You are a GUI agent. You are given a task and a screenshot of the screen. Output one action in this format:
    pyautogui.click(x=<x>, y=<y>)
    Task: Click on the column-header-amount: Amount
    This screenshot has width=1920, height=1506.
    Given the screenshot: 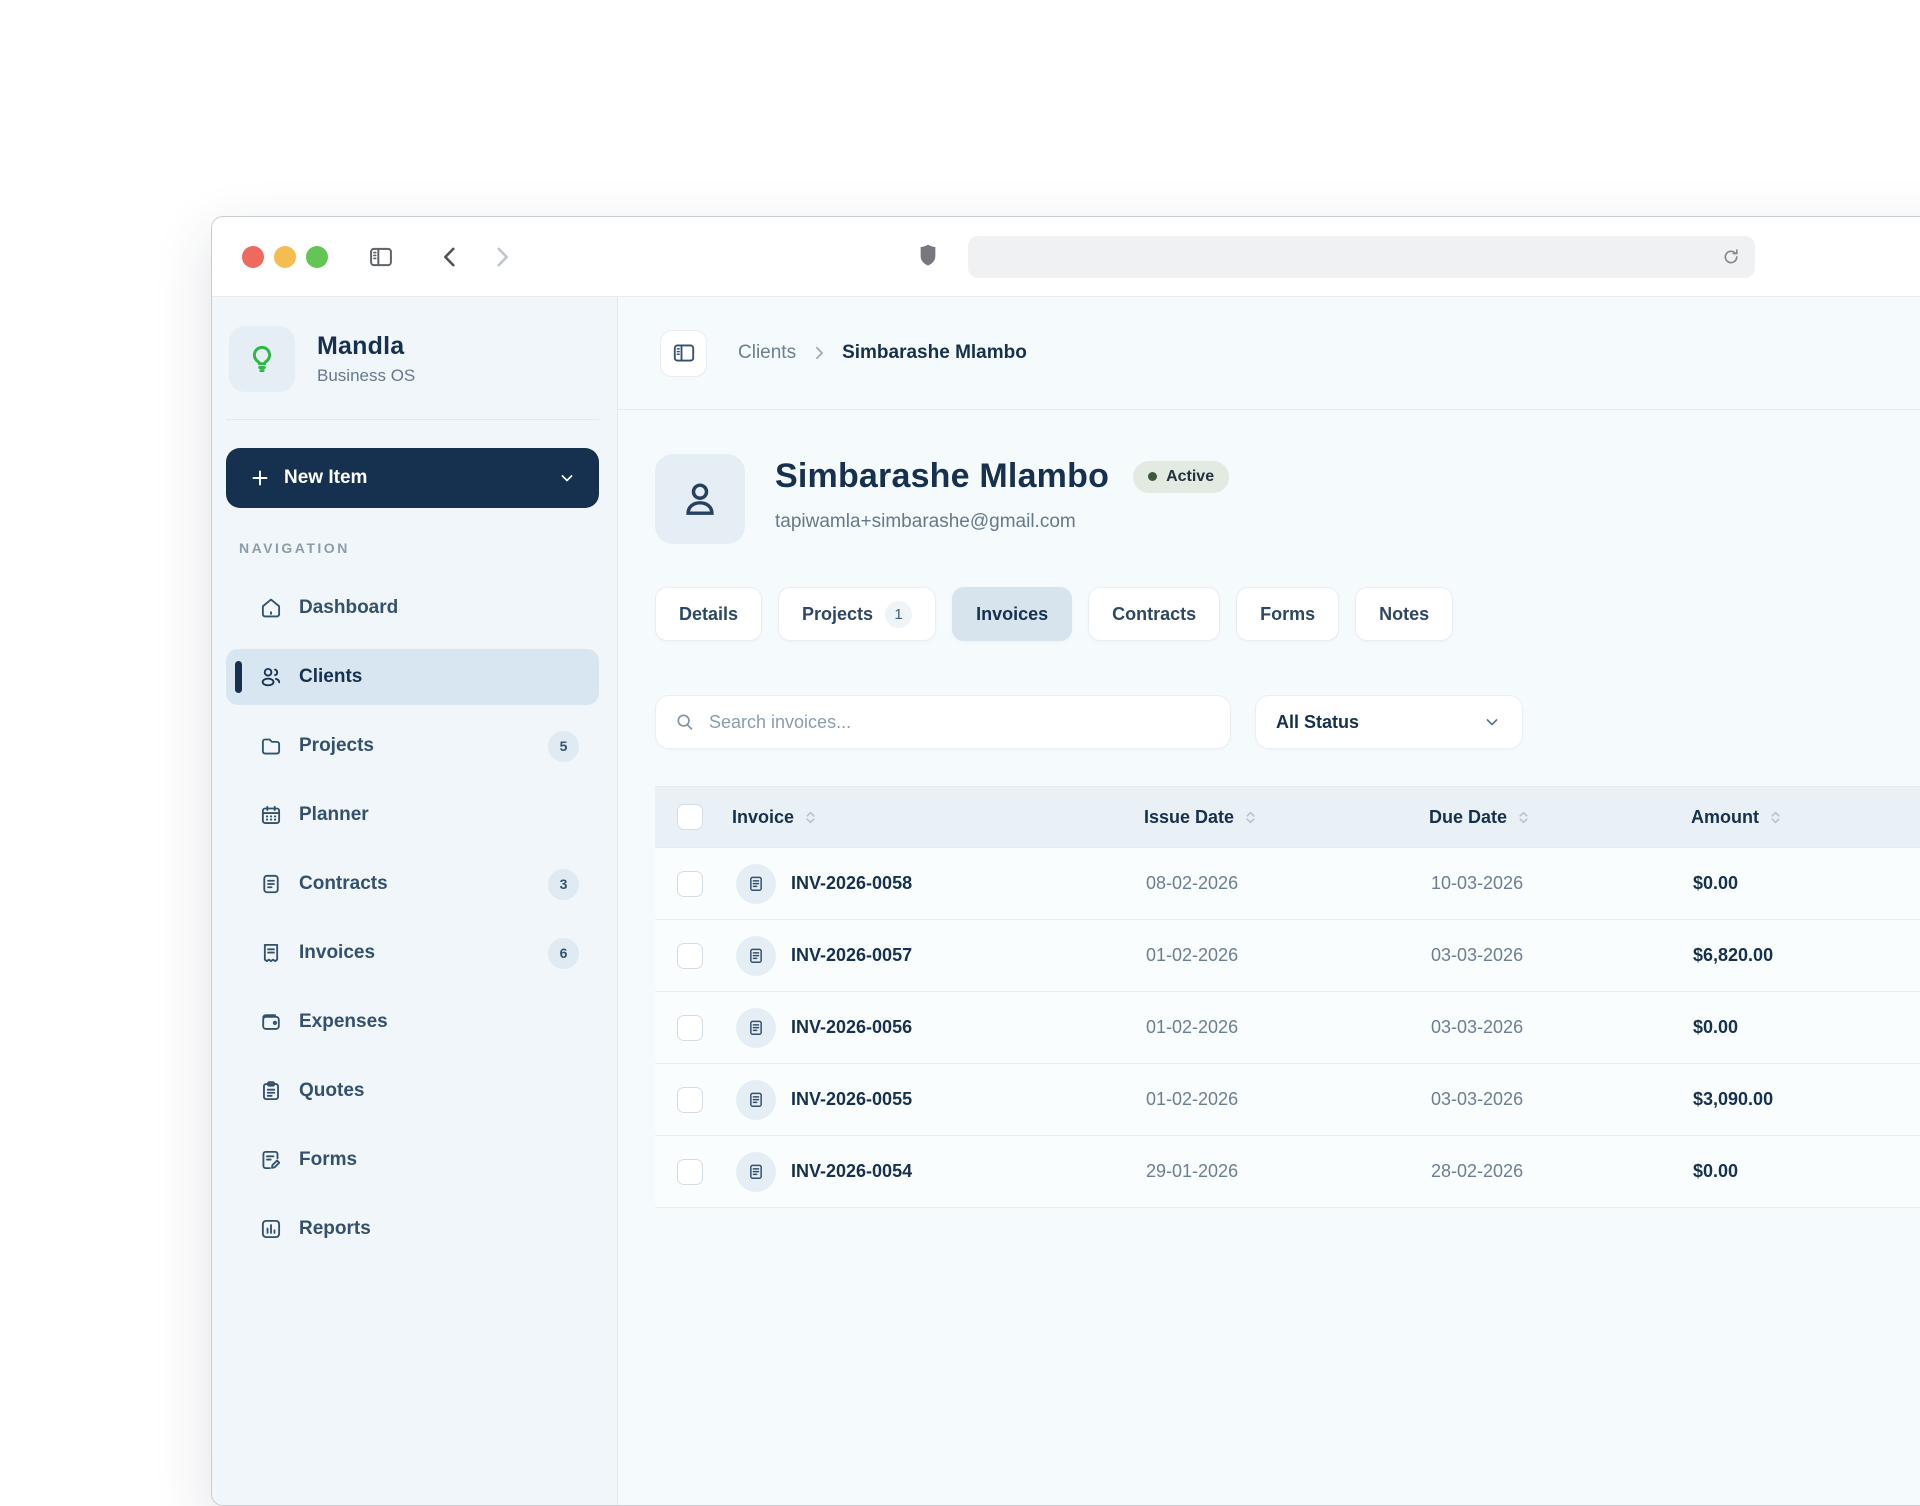 What is the action you would take?
    pyautogui.click(x=1795, y=817)
    